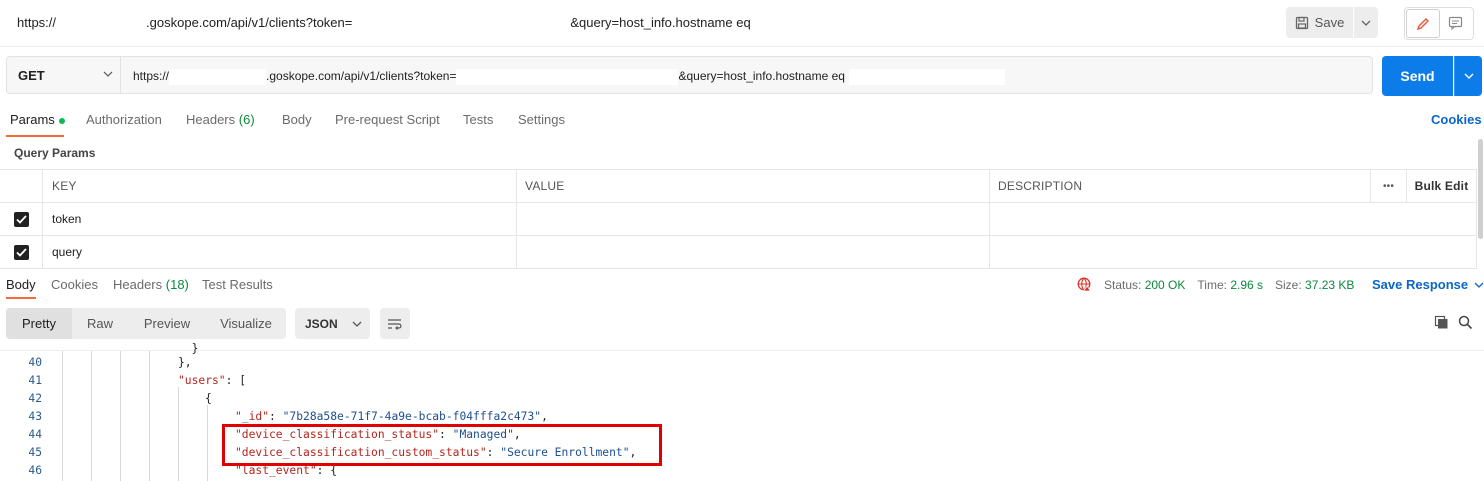  I want to click on wrap-icon, so click(395, 324).